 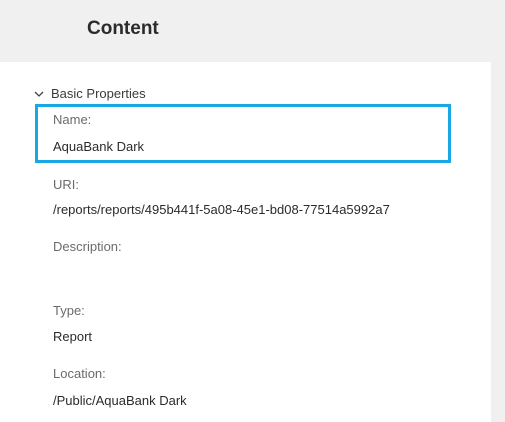 I want to click on name-label: Name:, so click(x=72, y=119).